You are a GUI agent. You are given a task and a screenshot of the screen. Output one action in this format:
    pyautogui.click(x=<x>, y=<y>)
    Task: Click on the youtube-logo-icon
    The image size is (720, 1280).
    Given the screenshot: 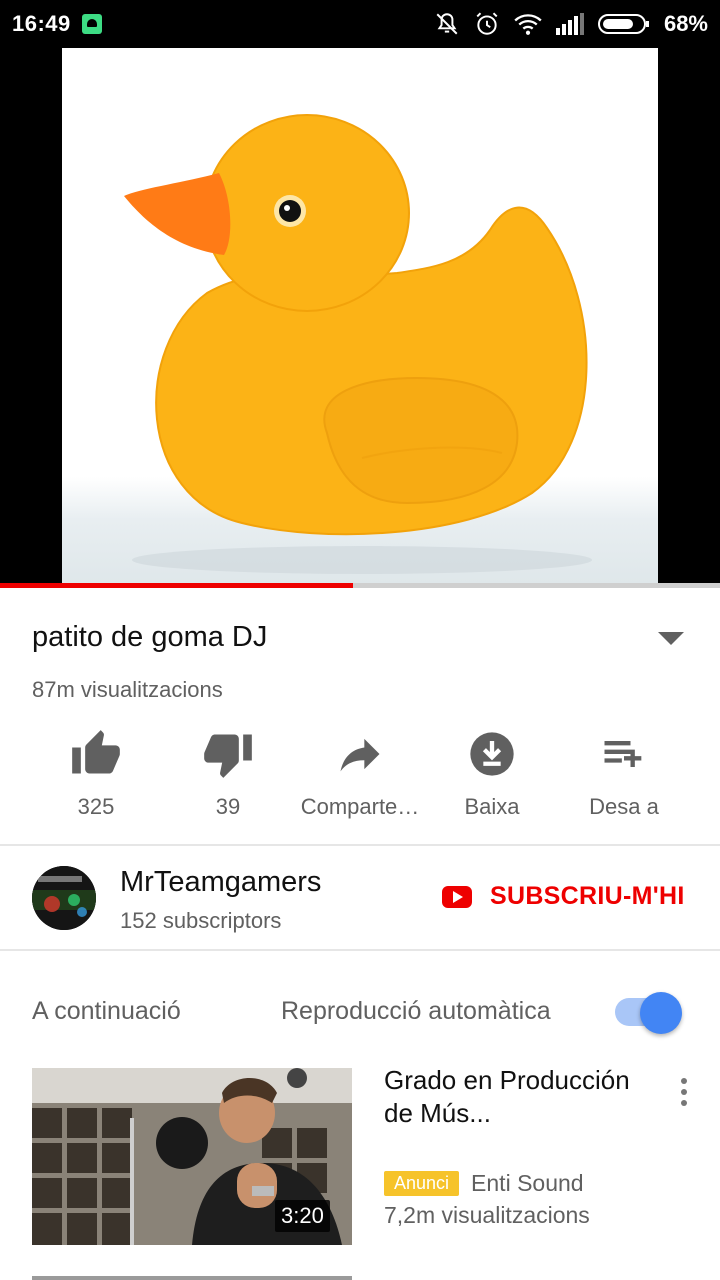 What is the action you would take?
    pyautogui.click(x=457, y=896)
    